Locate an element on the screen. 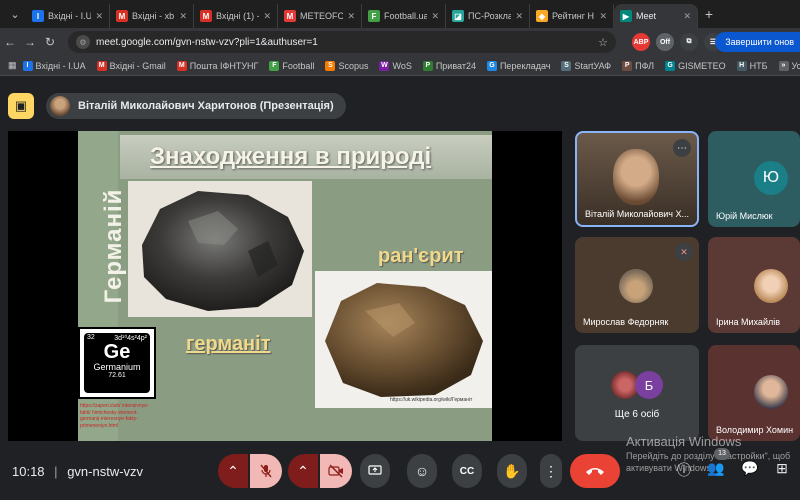  camera-off-icon is located at coordinates (335, 471).